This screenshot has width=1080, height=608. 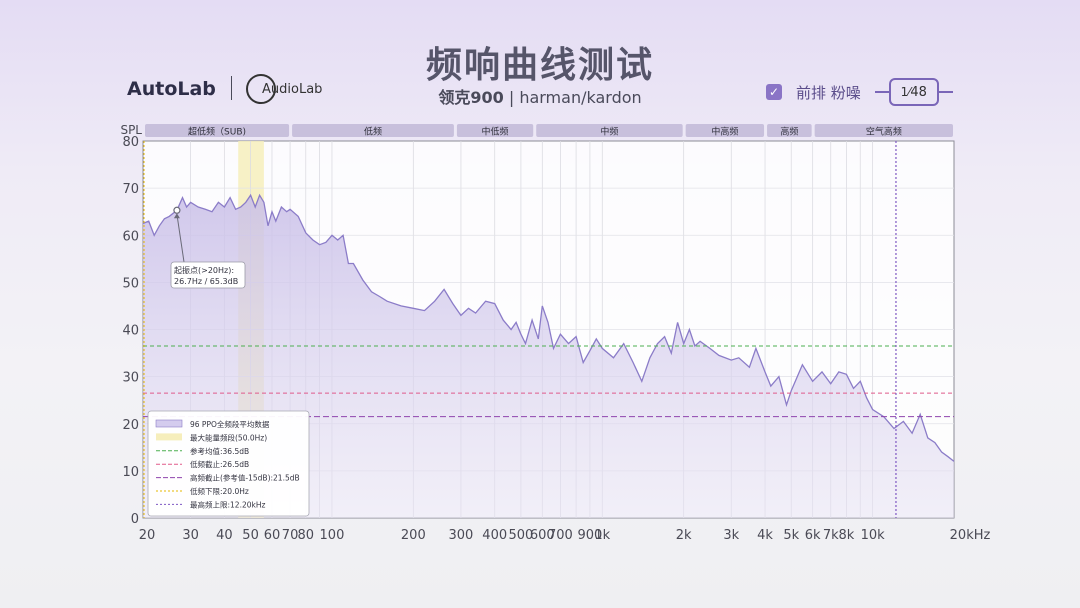 What do you see at coordinates (130, 425) in the screenshot?
I see `y-tick-label: 20` at bounding box center [130, 425].